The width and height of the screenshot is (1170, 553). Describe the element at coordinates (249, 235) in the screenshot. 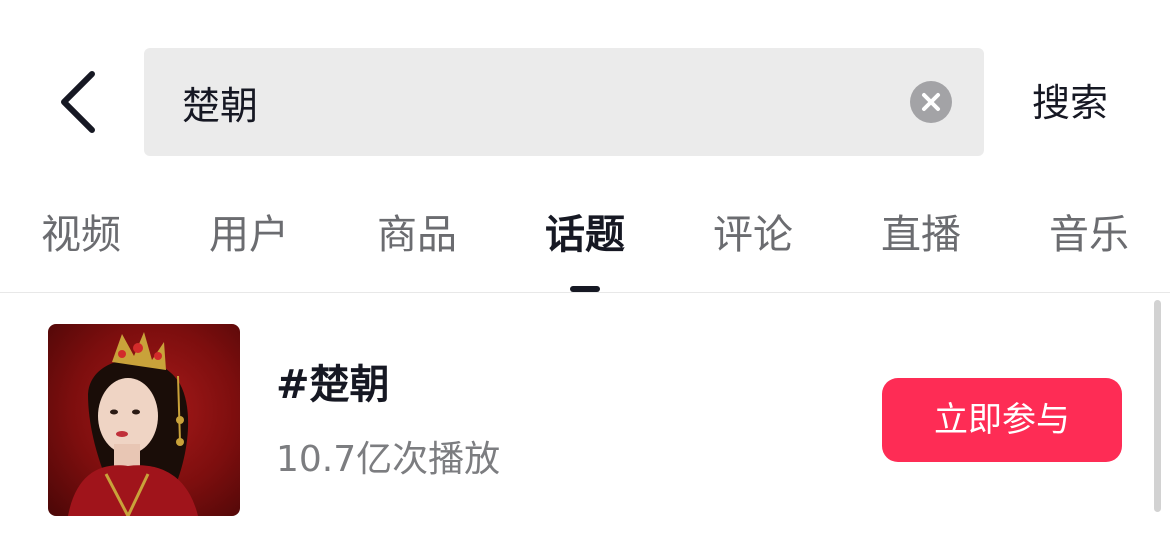

I see `tab-users: 用户` at that location.